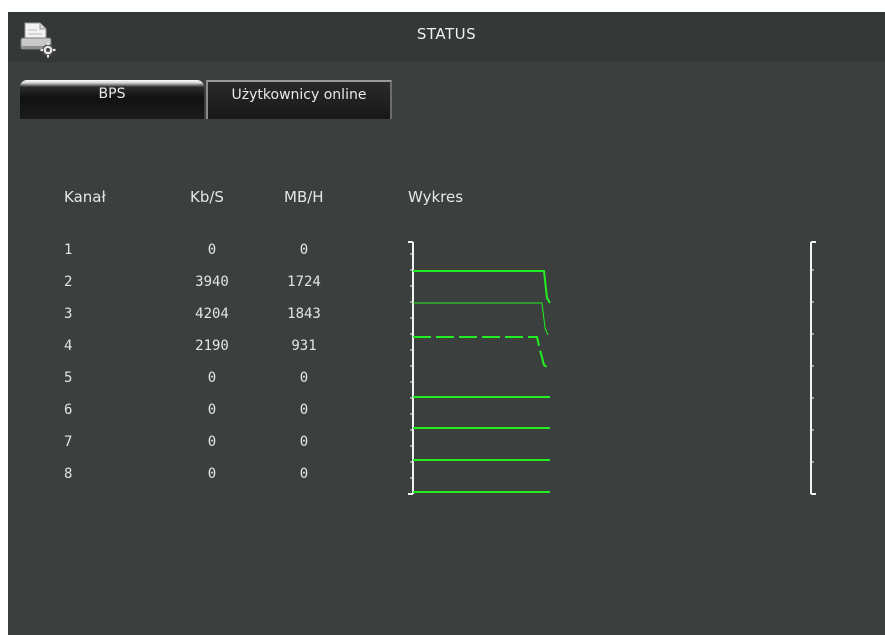  I want to click on kbs-cell: 2190, so click(212, 346).